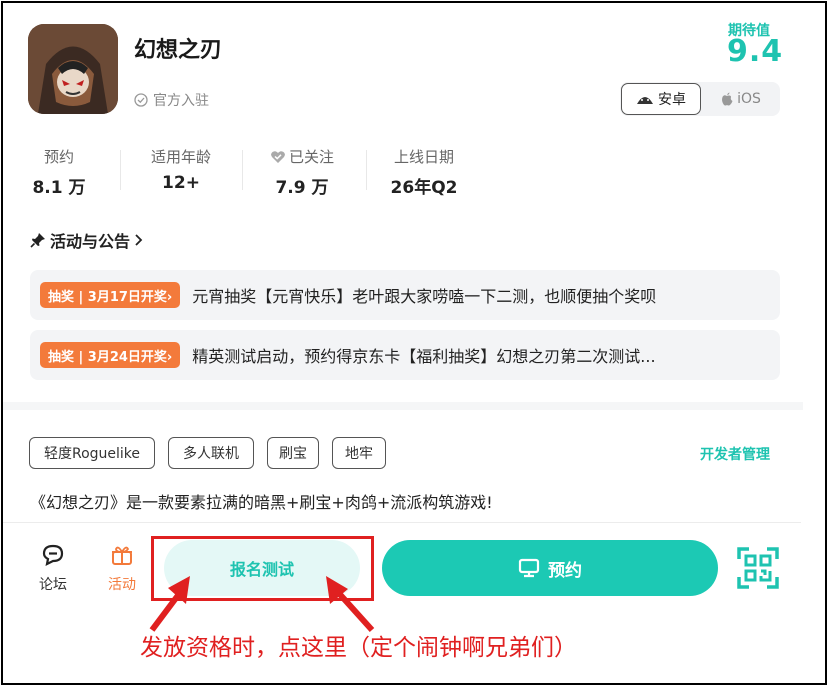 This screenshot has width=832, height=690. Describe the element at coordinates (73, 69) in the screenshot. I see `app-icon` at that location.